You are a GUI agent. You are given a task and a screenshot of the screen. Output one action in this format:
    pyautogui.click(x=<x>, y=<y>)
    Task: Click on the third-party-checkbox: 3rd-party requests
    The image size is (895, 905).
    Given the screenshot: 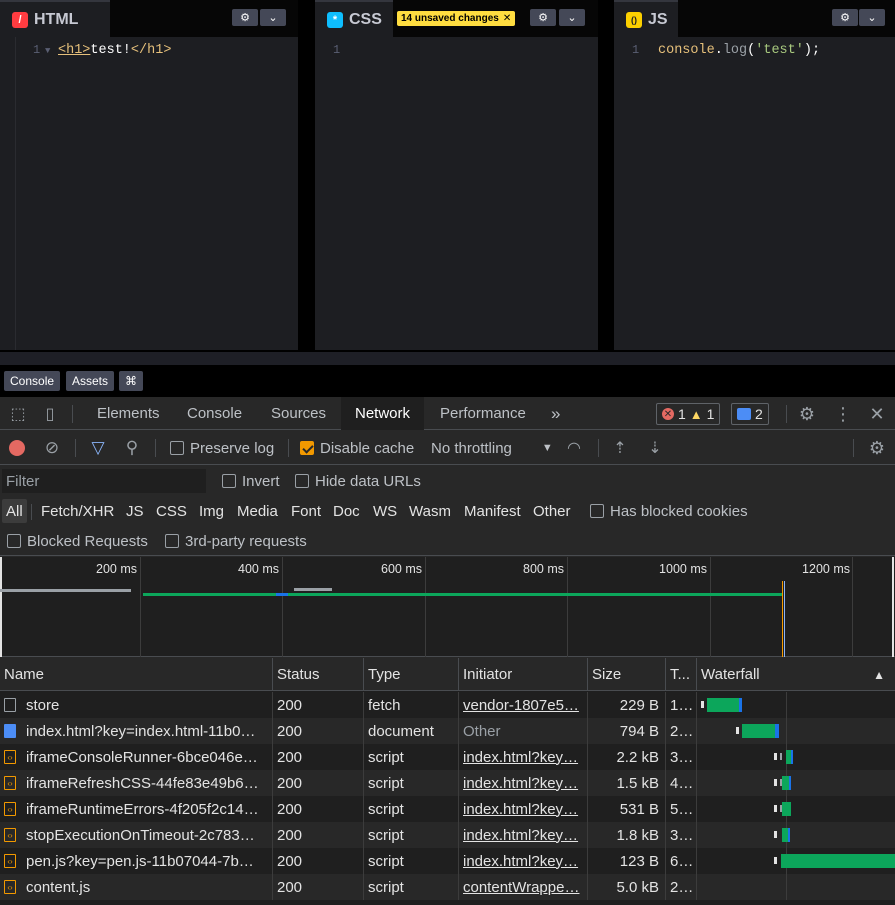 What is the action you would take?
    pyautogui.click(x=236, y=541)
    